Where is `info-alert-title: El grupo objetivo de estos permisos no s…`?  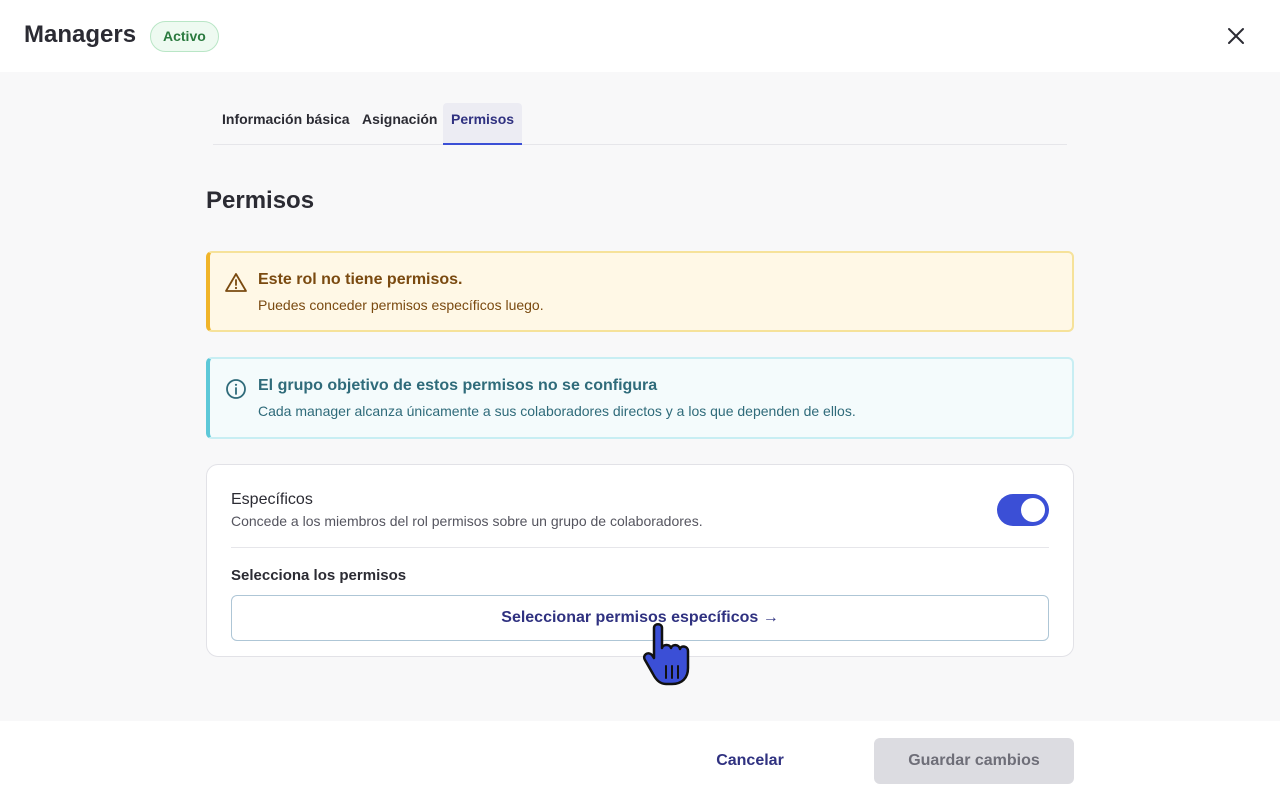
info-alert-title: El grupo objetivo de estos permisos no s… is located at coordinates (458, 385).